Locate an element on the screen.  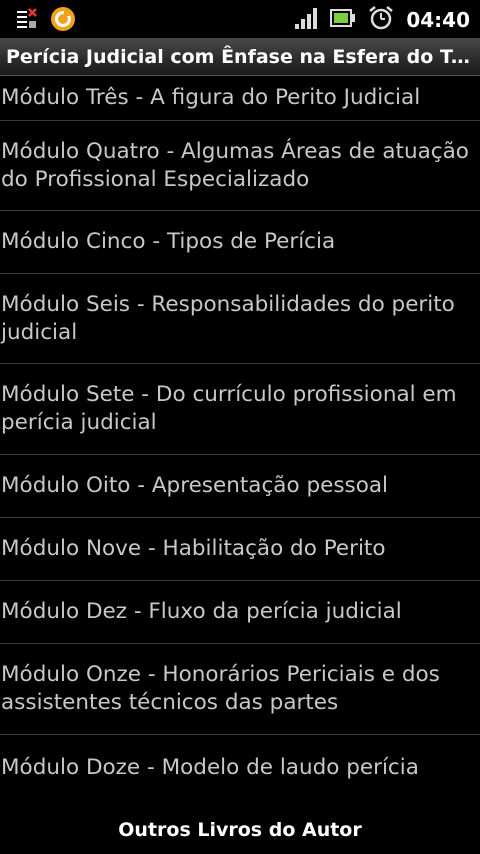
other-books-button: Outros Livros do Autor is located at coordinates (240, 830).